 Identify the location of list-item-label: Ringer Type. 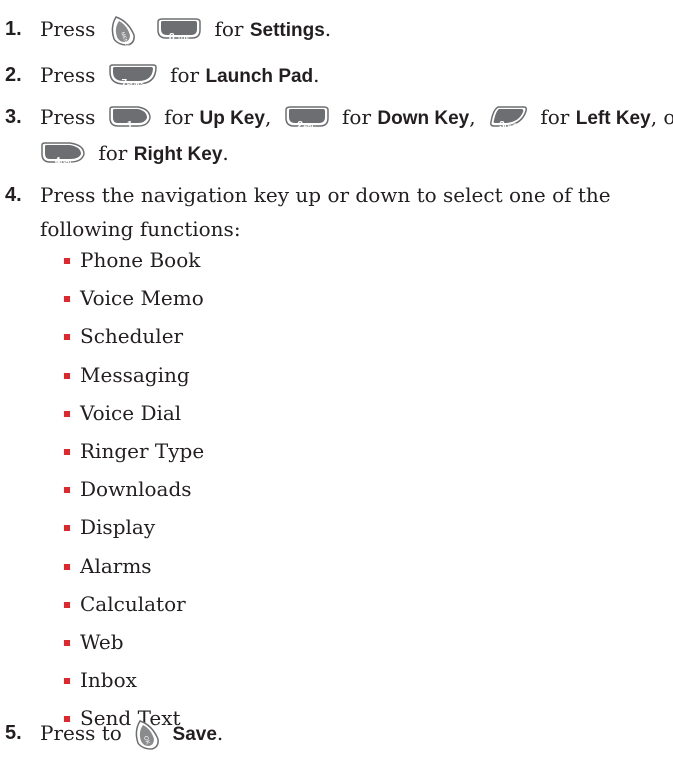
(142, 450).